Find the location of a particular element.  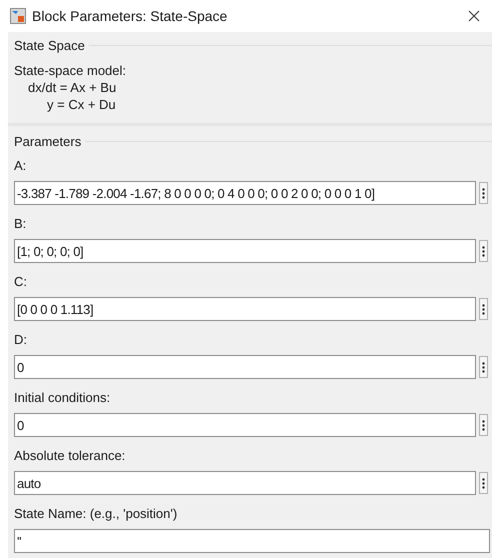

input-field: -3.387 -1.789 -2.004 -1.67; 8 0 0 0 0; 0 4 0 0 0; 0 0 2 0 0; 0 0 0 1 0] is located at coordinates (245, 193).